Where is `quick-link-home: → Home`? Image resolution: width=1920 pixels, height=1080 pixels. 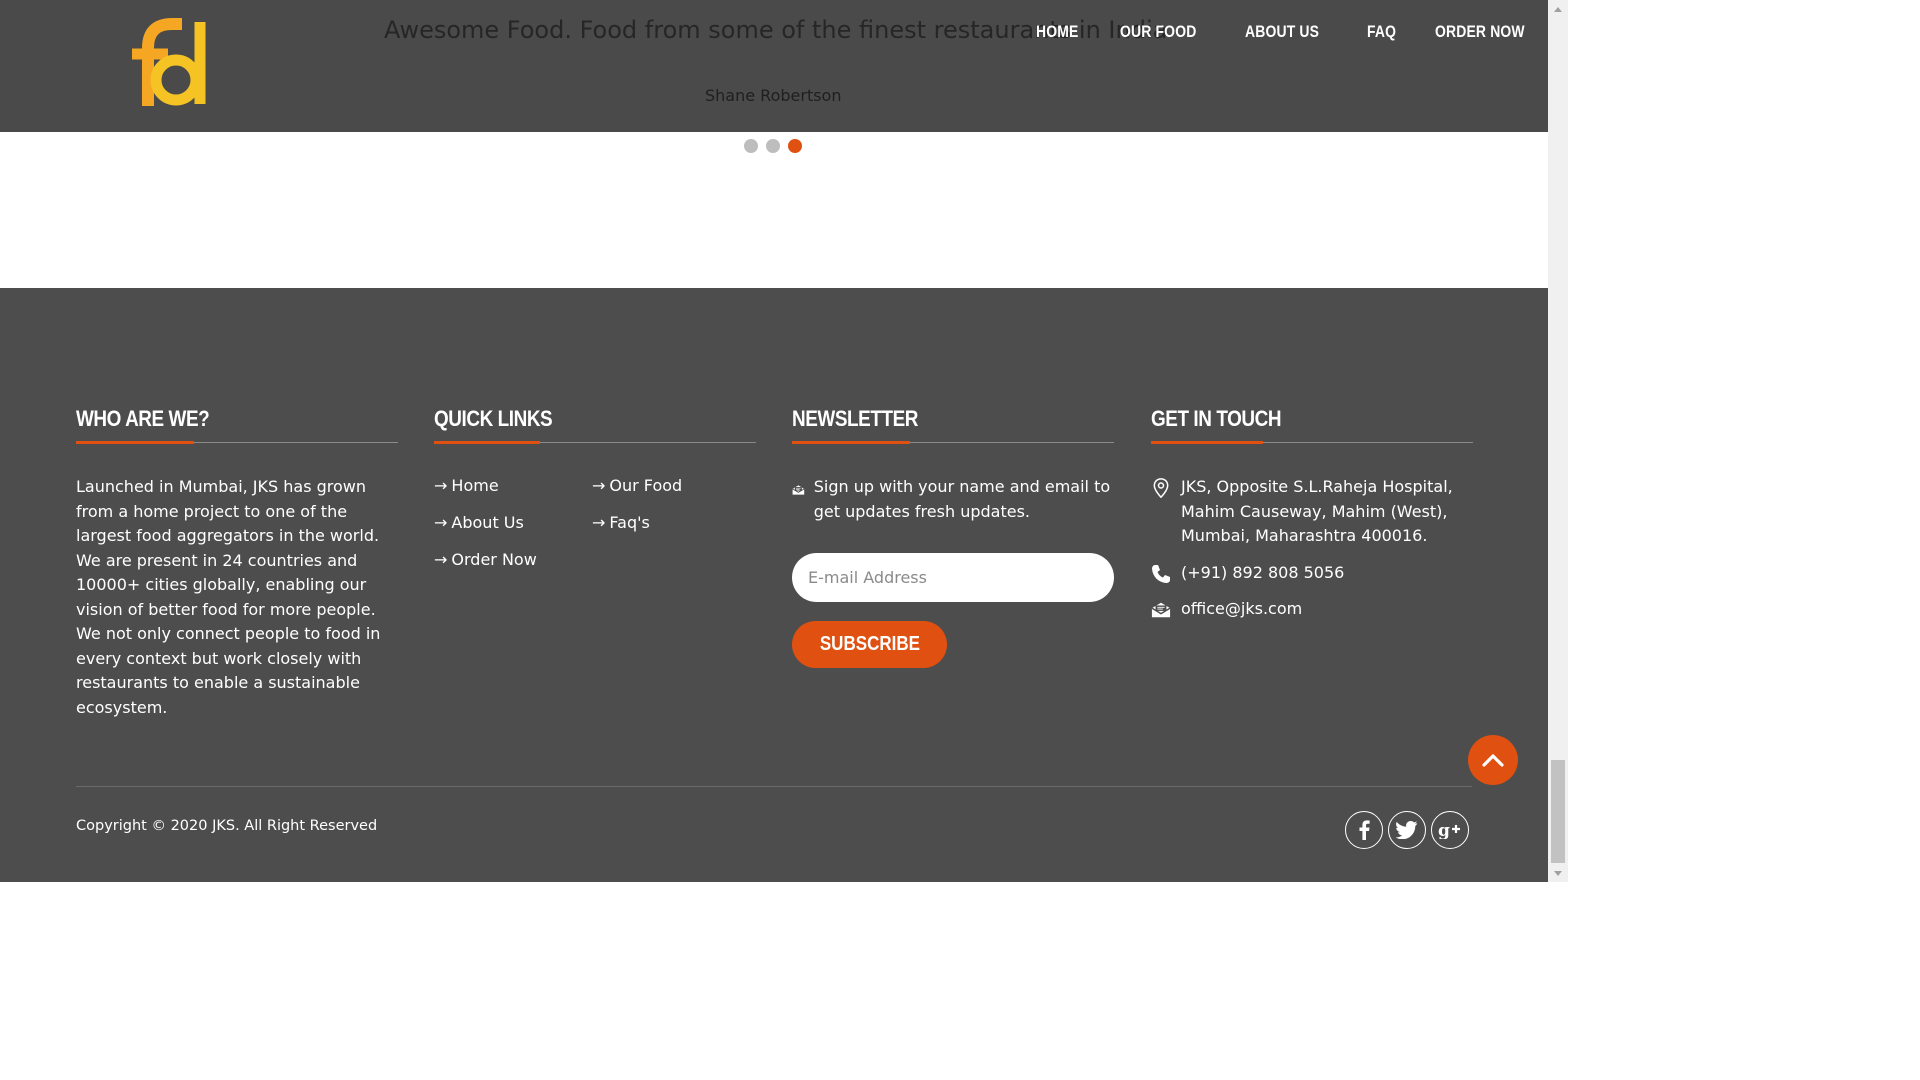 quick-link-home: → Home is located at coordinates (513, 485).